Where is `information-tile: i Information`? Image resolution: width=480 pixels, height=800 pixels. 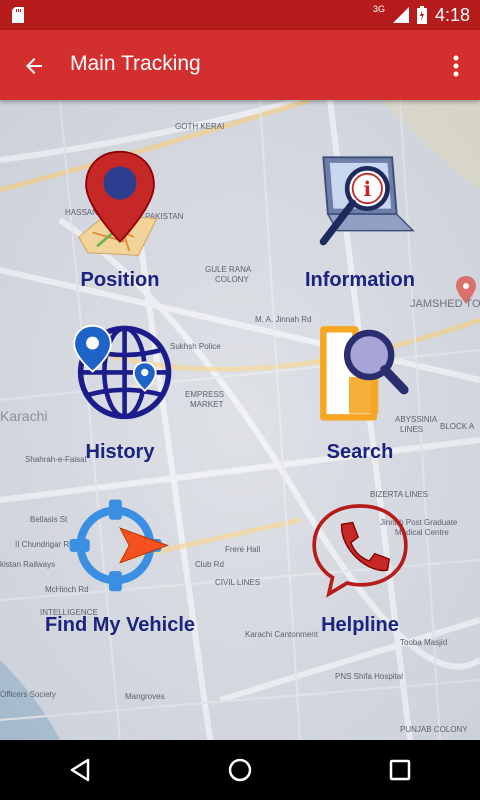 information-tile: i Information is located at coordinates (360, 221).